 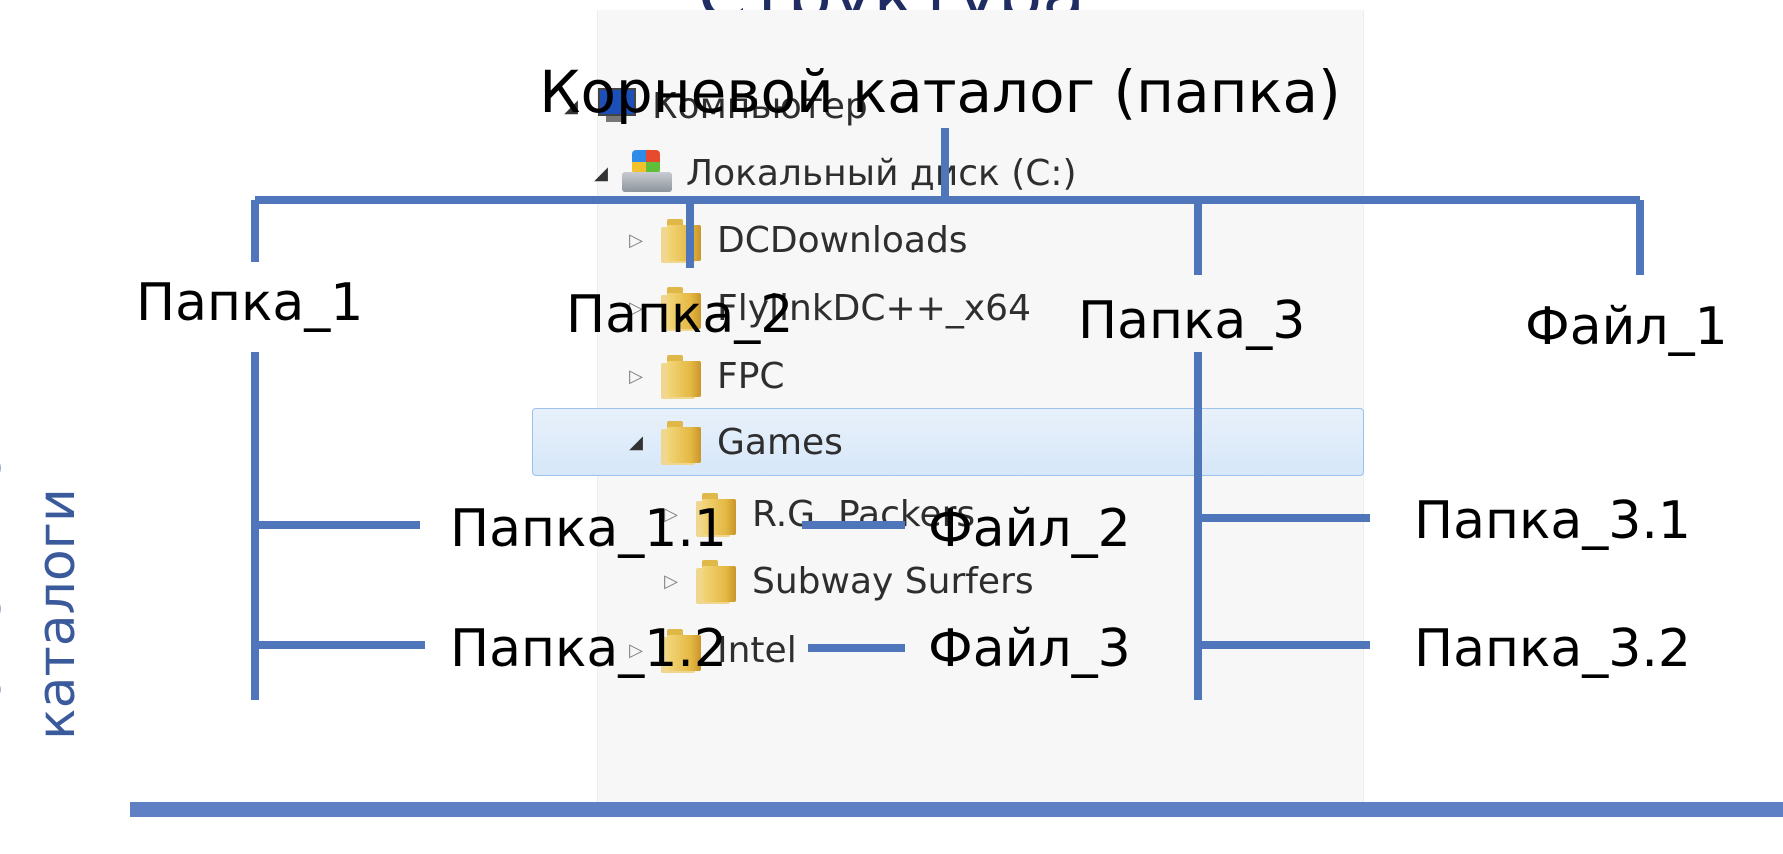 What do you see at coordinates (588, 649) in the screenshot?
I see `folder-1-2-label: Папка_1.2` at bounding box center [588, 649].